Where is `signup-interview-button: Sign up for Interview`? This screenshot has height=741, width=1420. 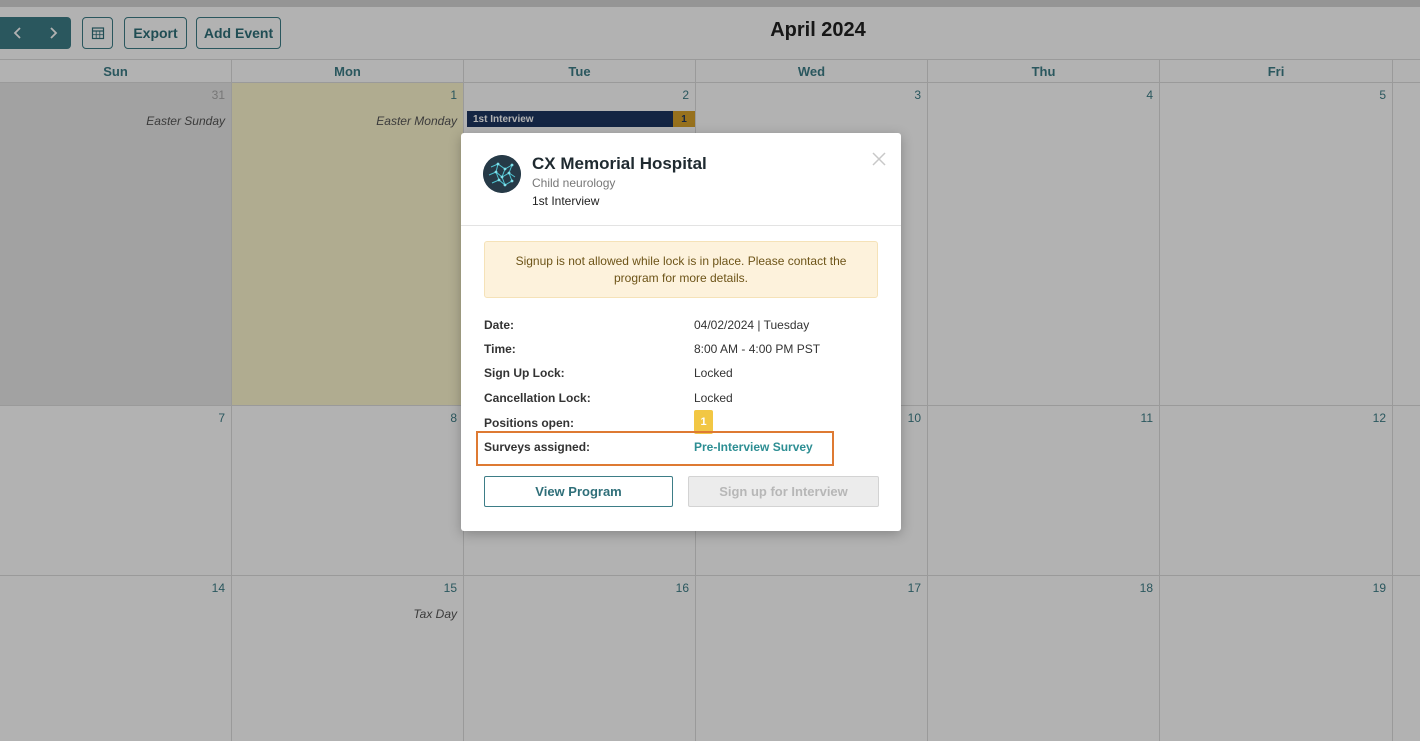 signup-interview-button: Sign up for Interview is located at coordinates (783, 491).